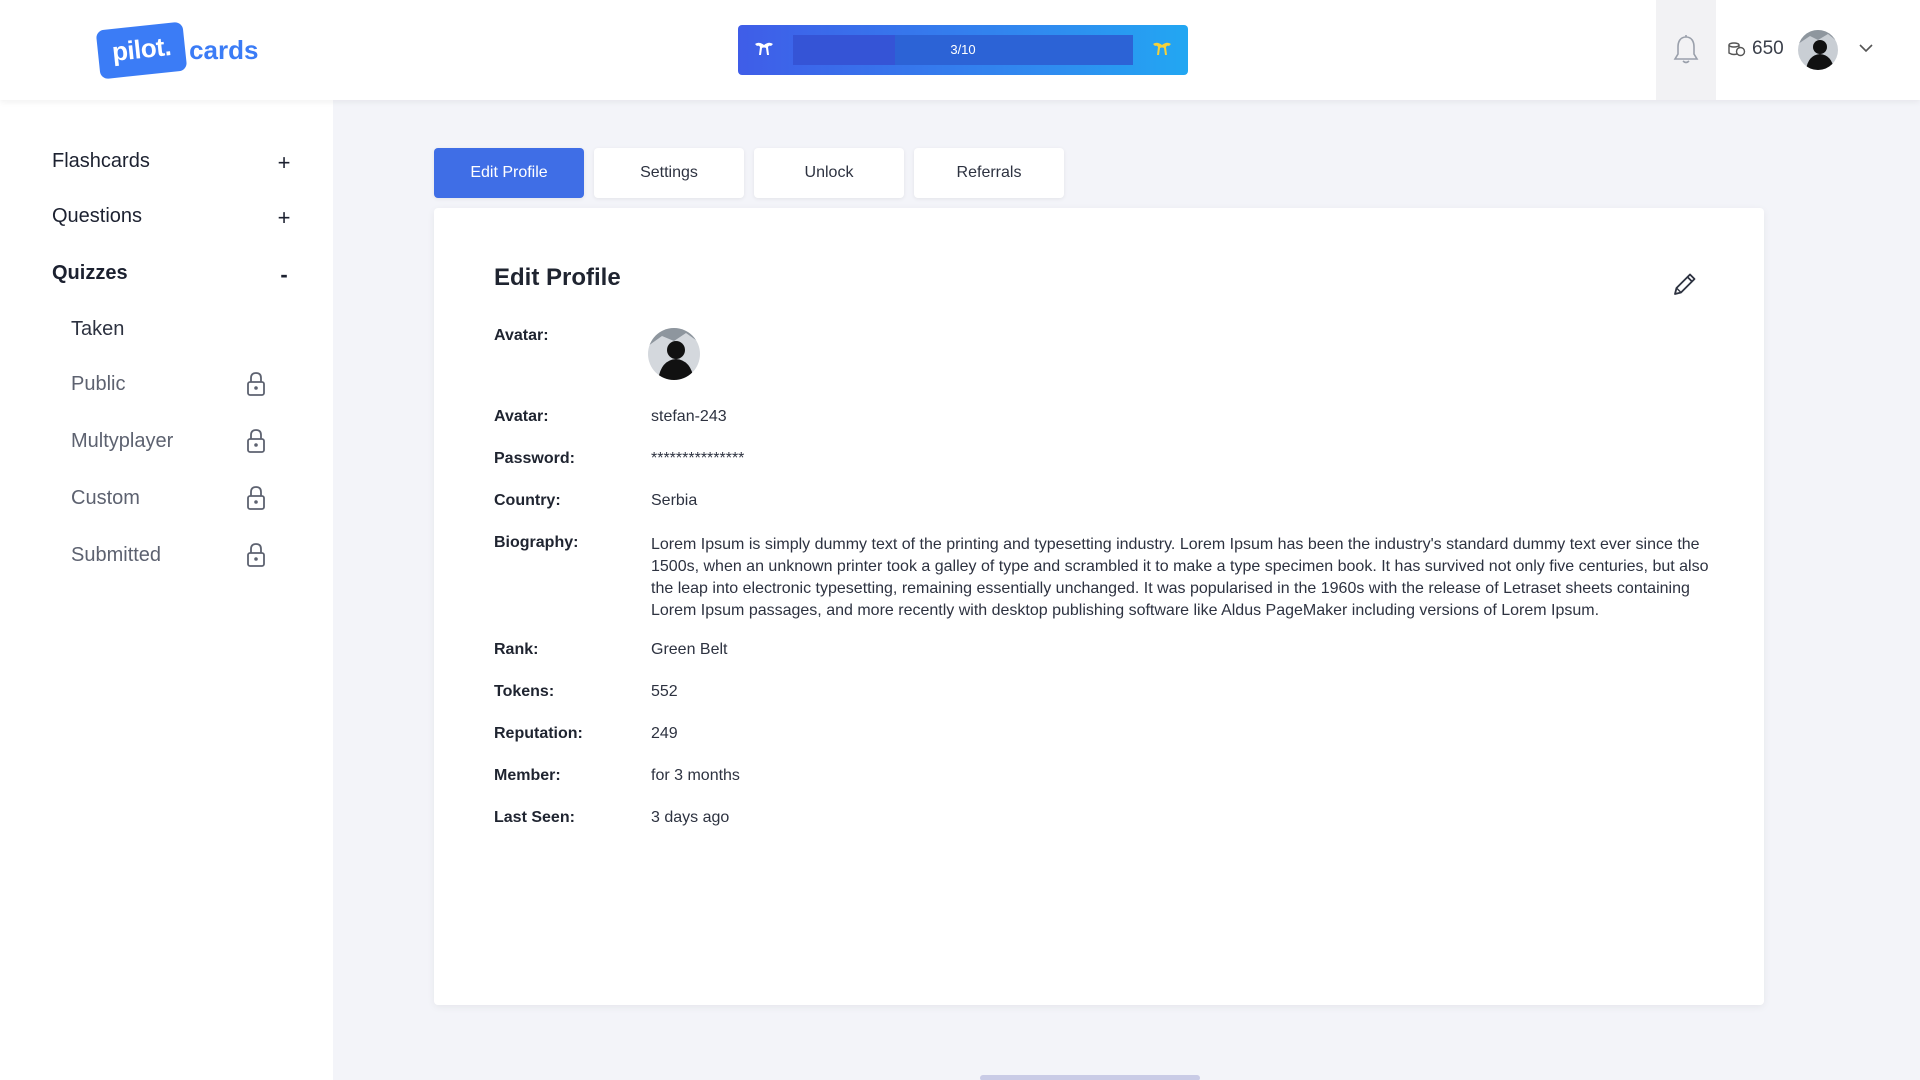 The image size is (1920, 1080). I want to click on field-label: Tokens:, so click(524, 691).